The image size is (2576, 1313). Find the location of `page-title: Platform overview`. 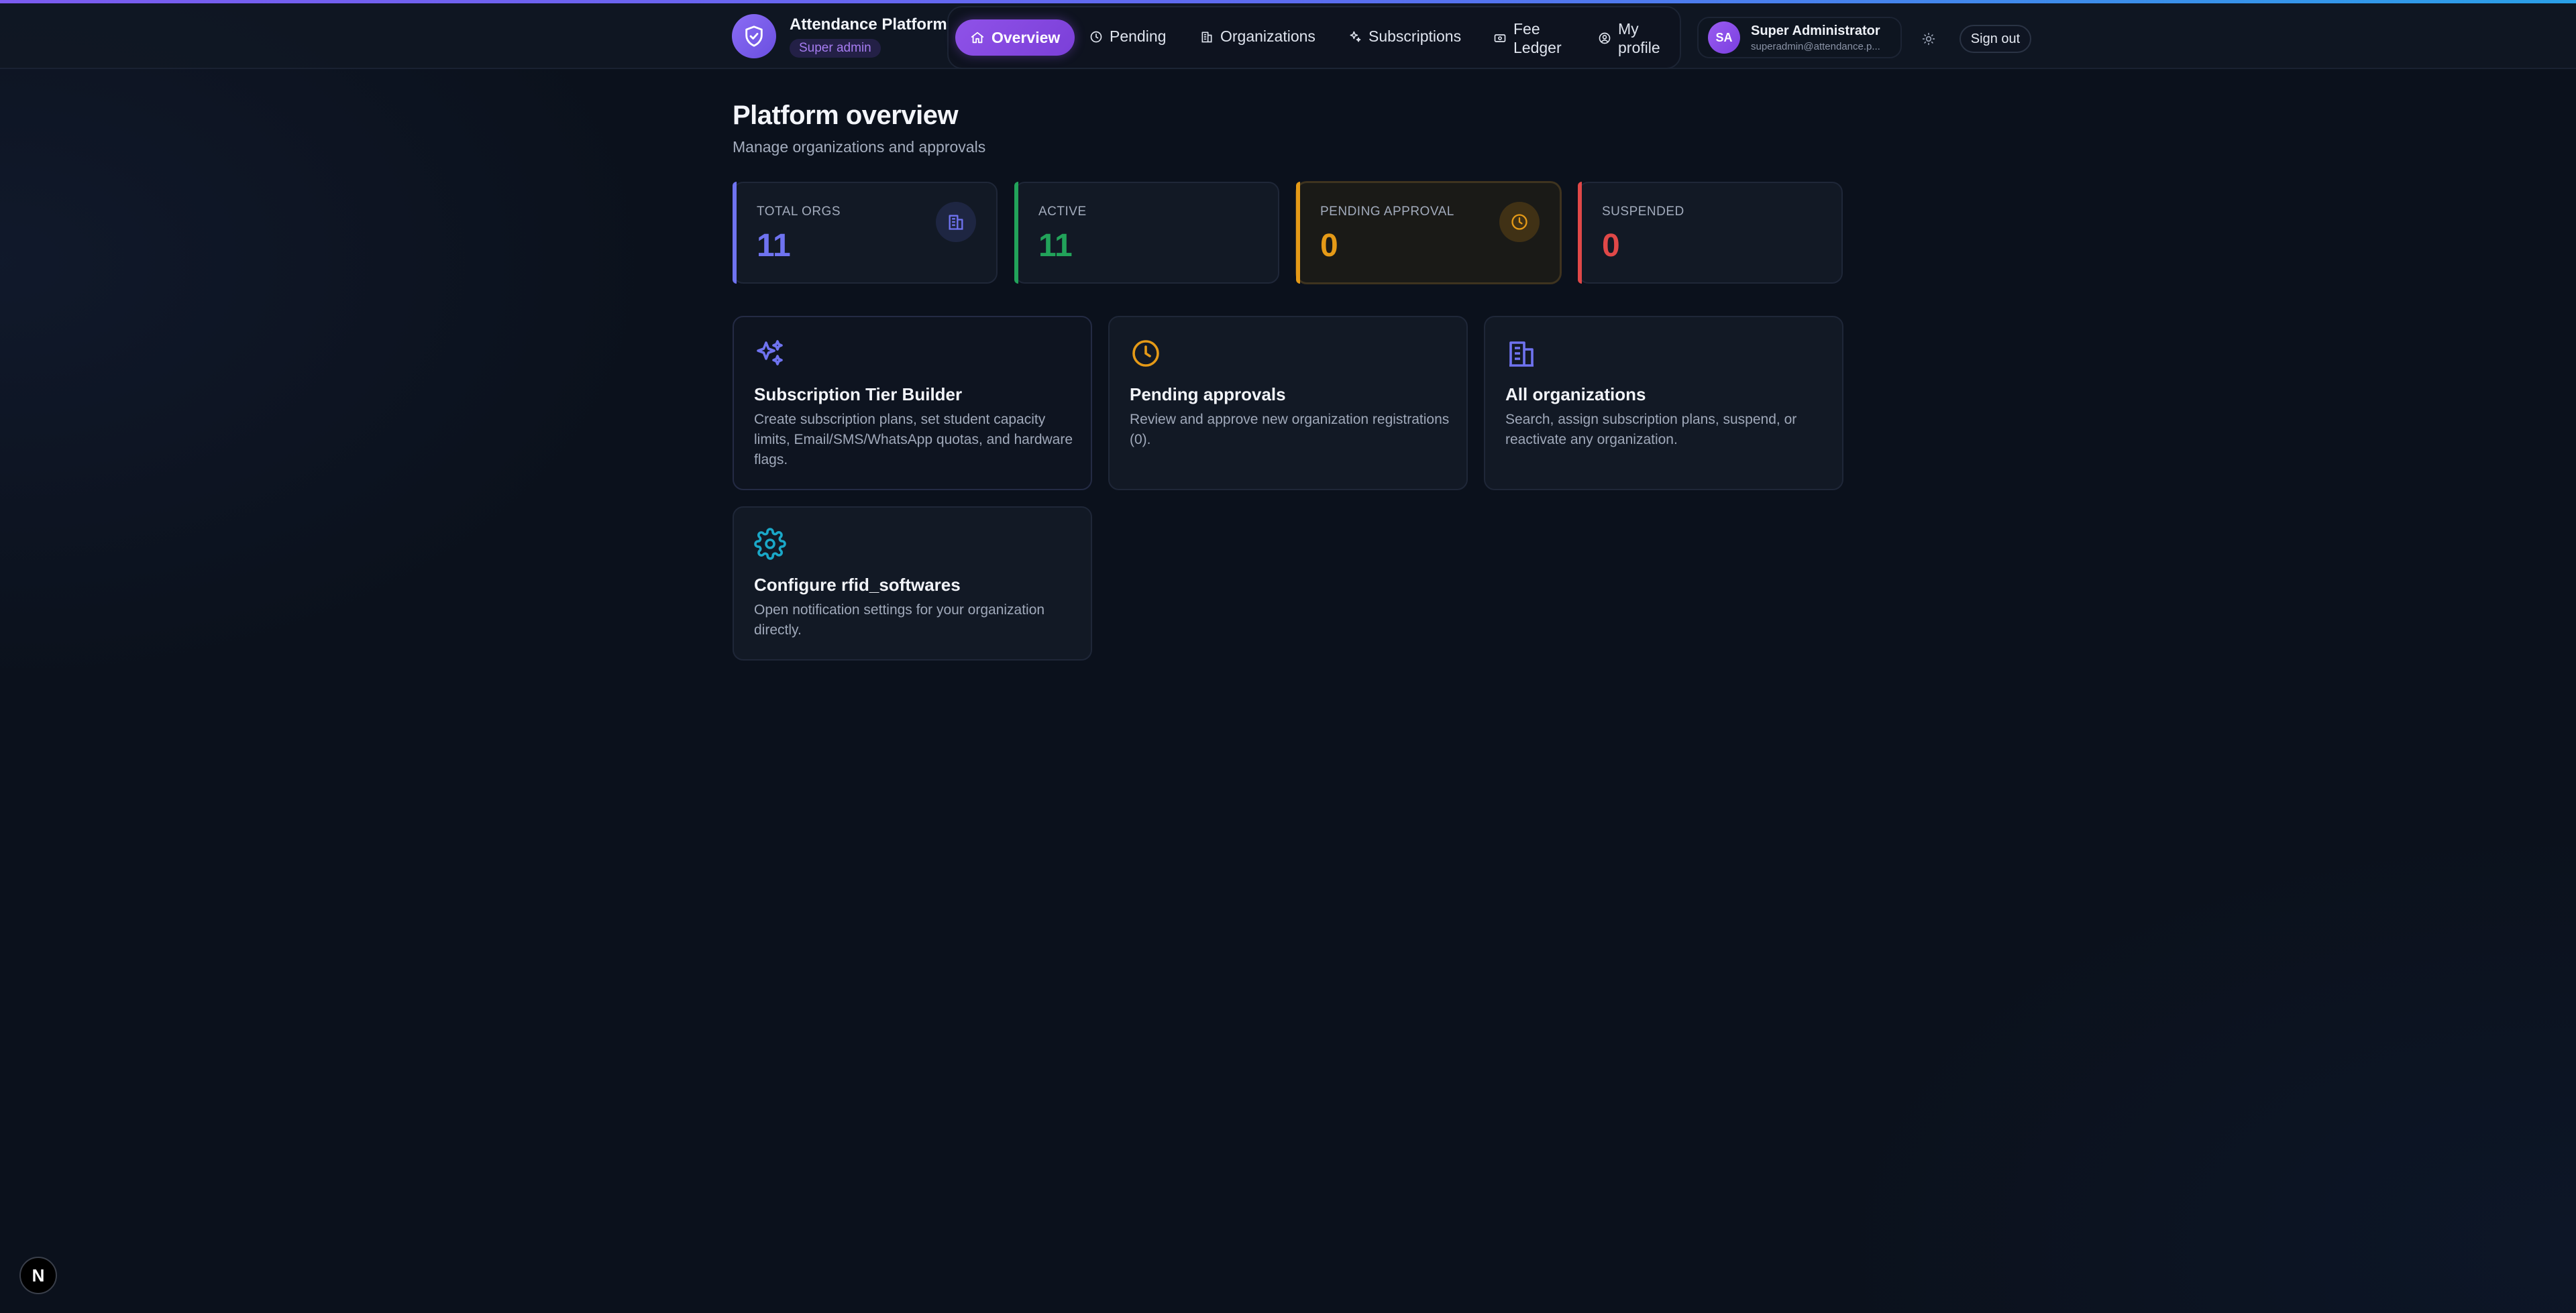

page-title: Platform overview is located at coordinates (846, 115).